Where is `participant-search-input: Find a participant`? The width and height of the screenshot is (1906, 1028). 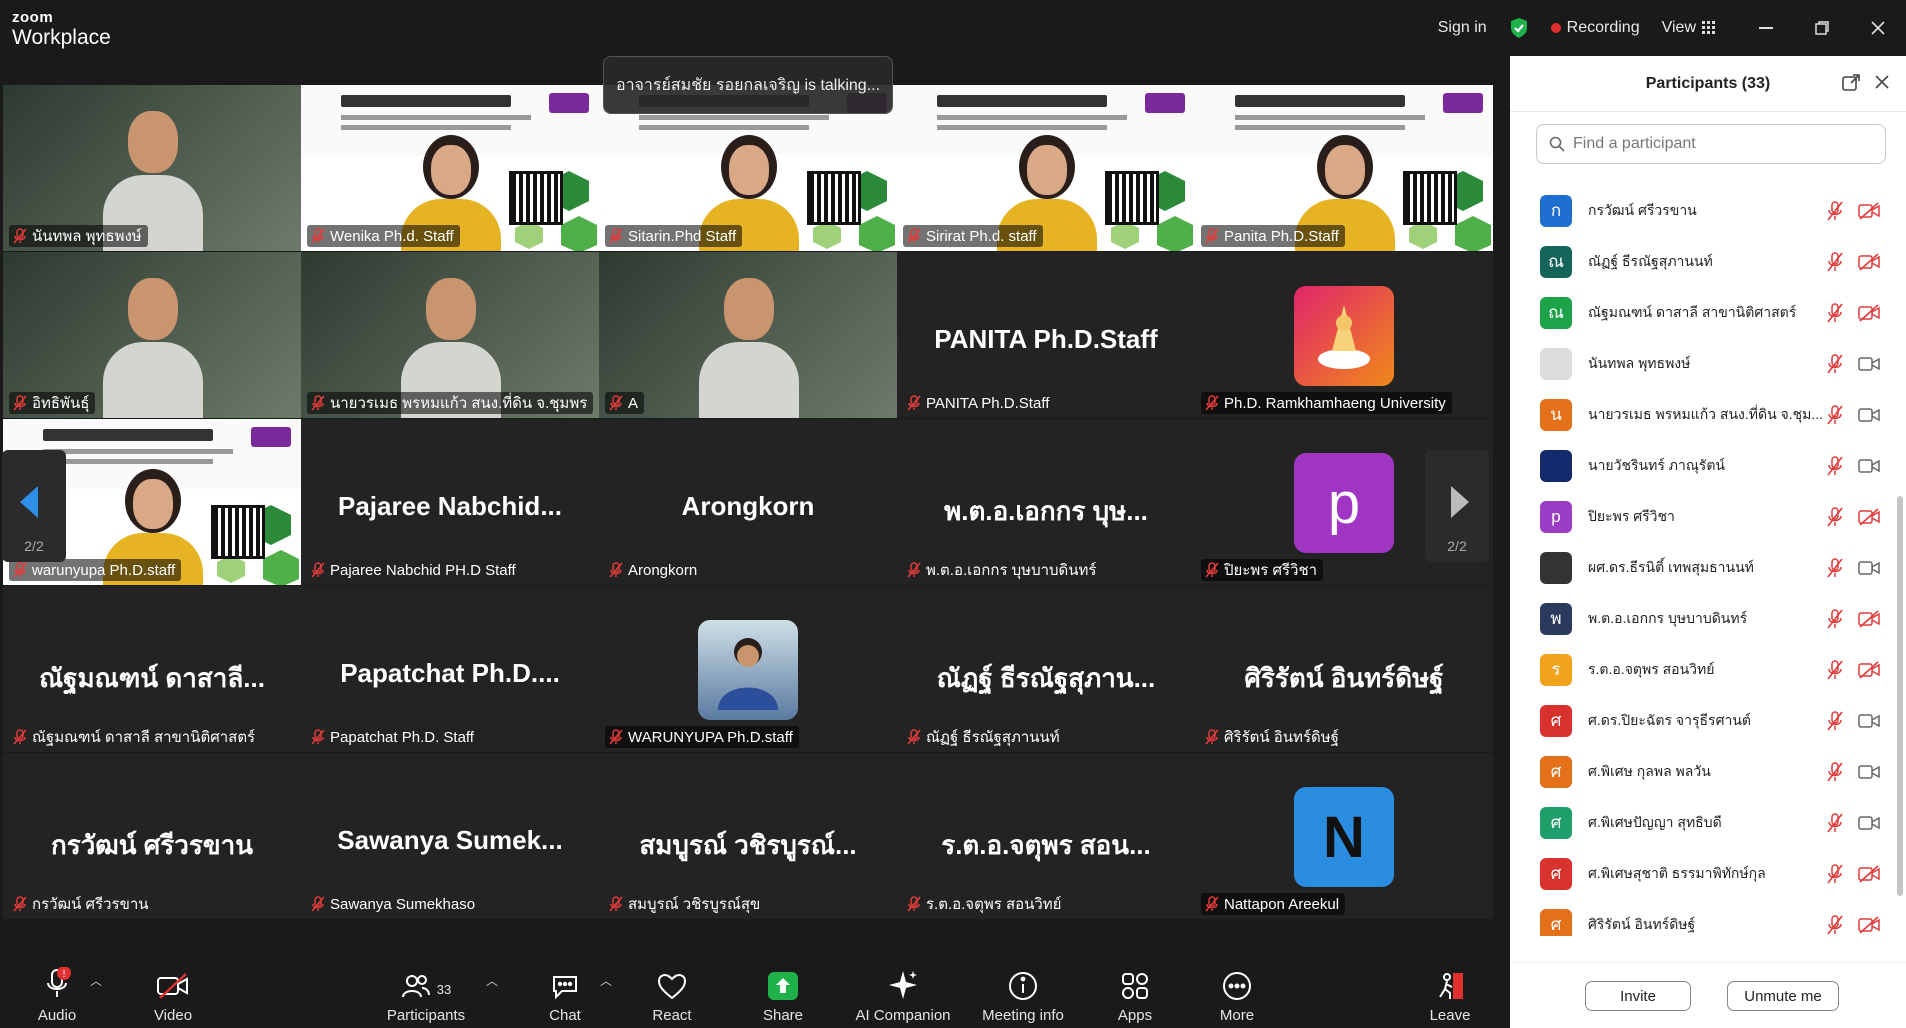
participant-search-input: Find a participant is located at coordinates (1711, 144).